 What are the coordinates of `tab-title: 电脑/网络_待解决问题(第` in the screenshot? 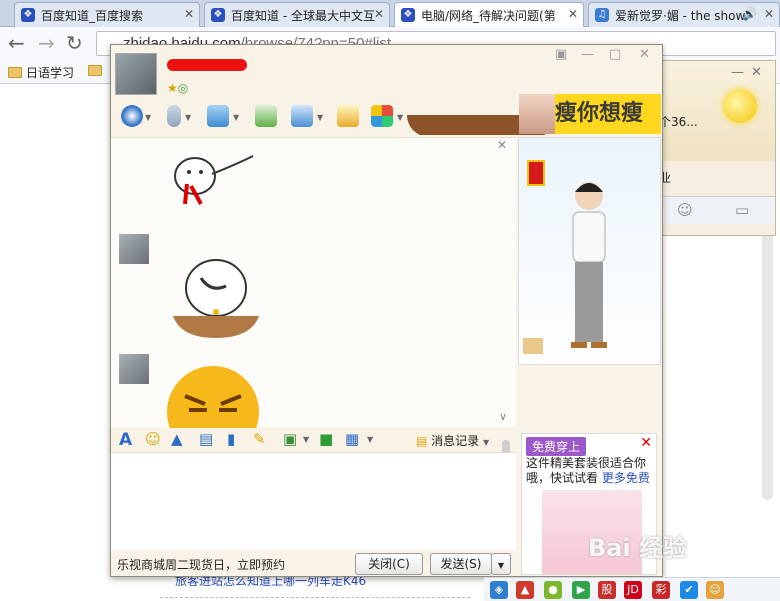 It's located at (488, 16).